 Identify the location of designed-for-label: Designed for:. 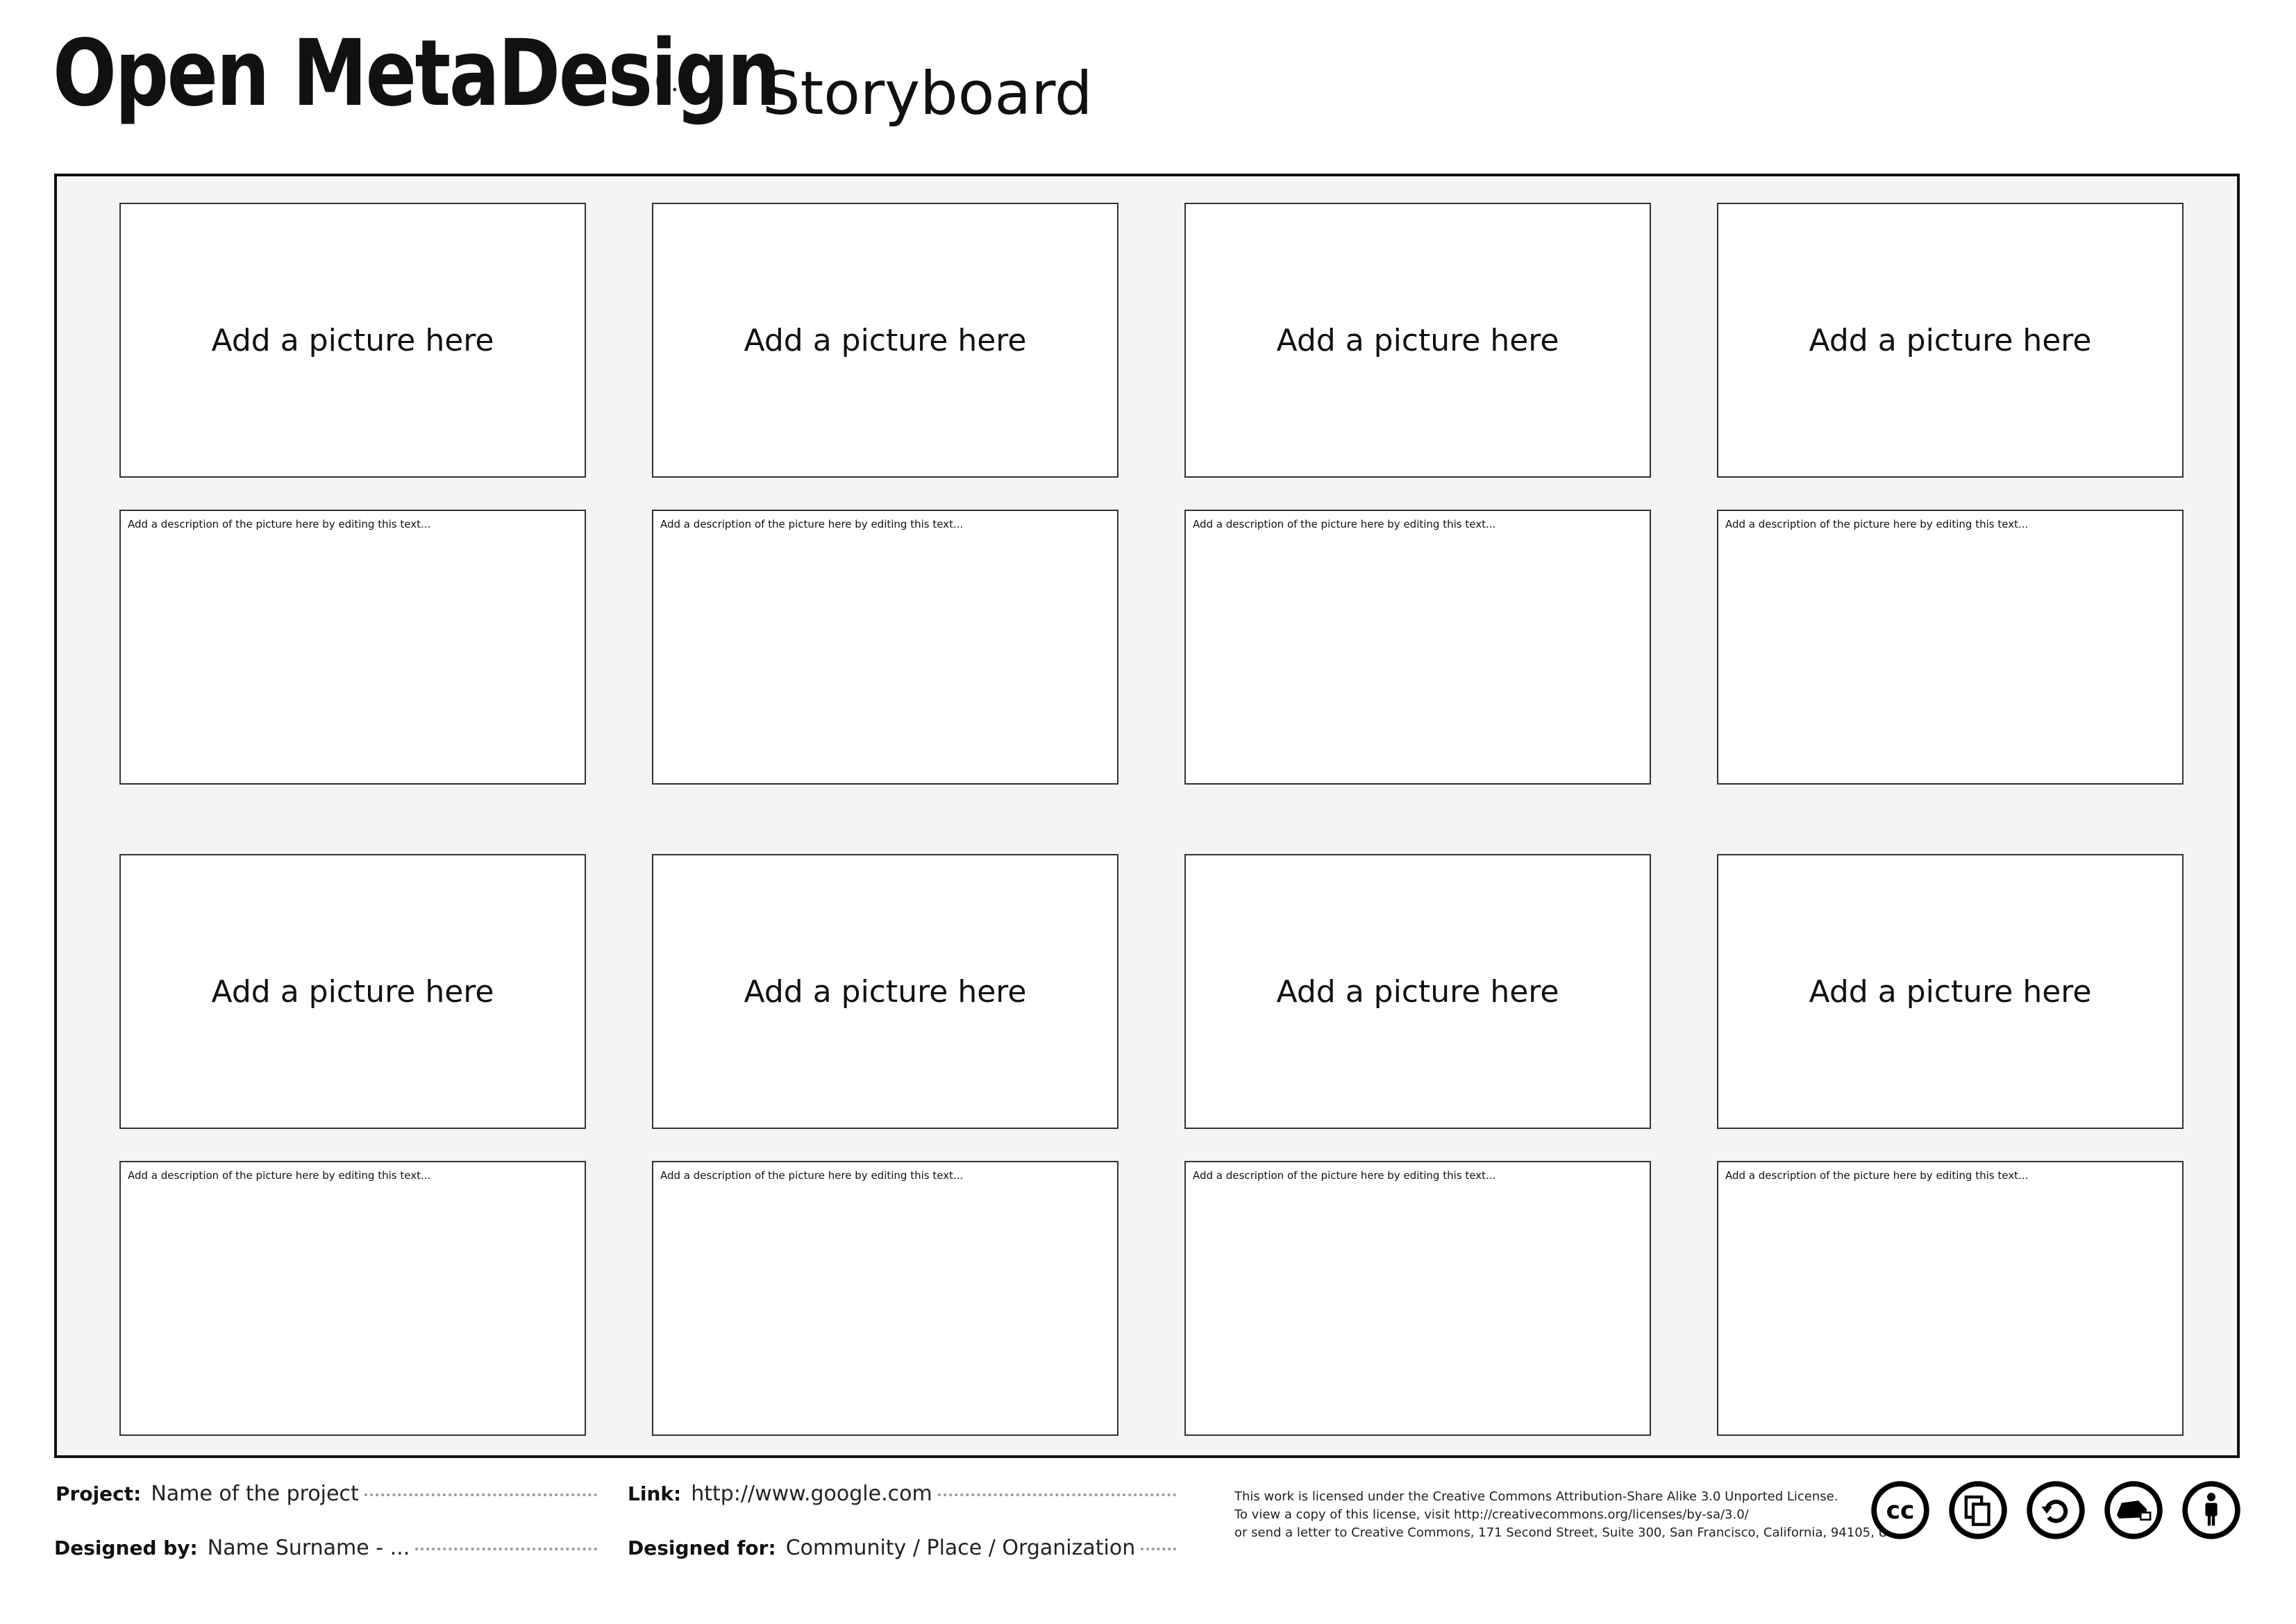
(702, 1548).